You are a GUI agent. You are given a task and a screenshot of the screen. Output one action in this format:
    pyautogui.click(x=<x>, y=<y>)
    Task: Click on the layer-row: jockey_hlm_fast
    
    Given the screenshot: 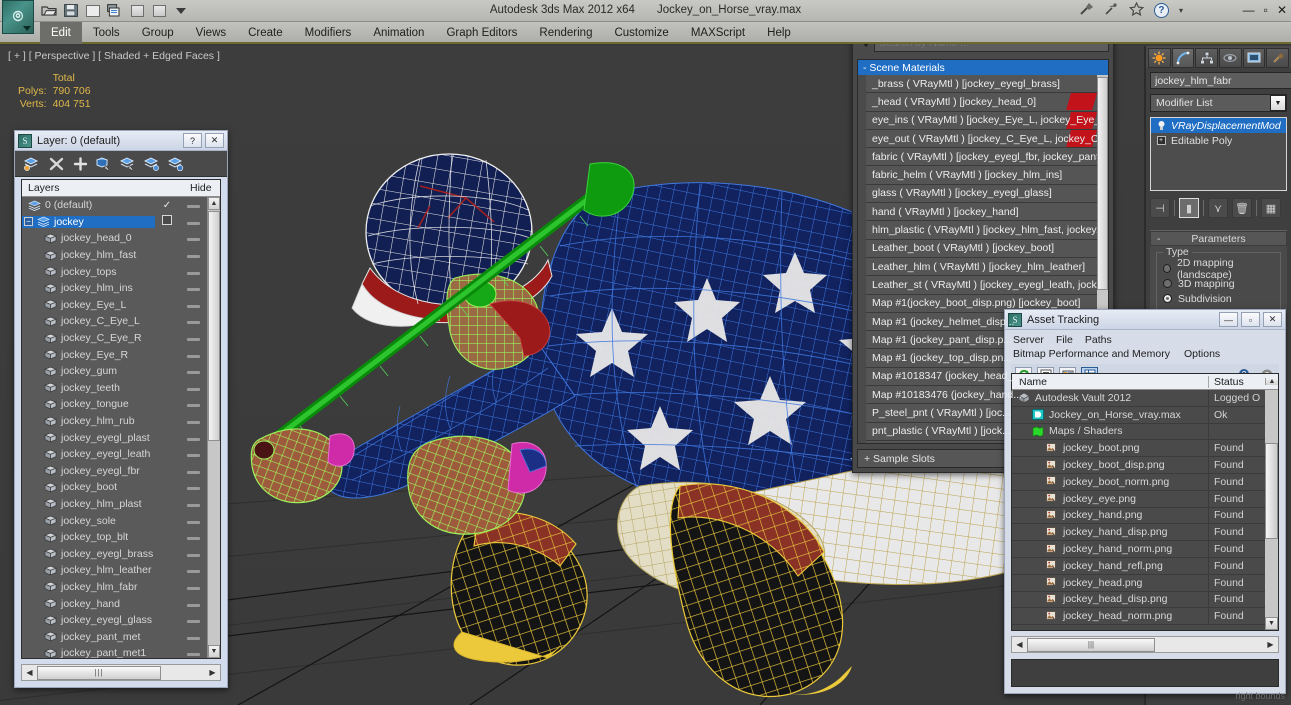 What is the action you would take?
    pyautogui.click(x=114, y=255)
    